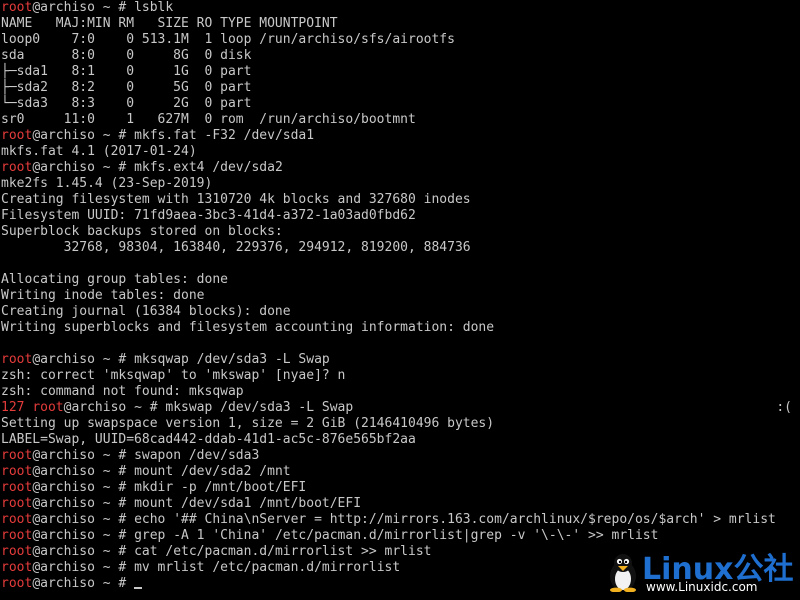 The width and height of the screenshot is (800, 600). What do you see at coordinates (126, 103) in the screenshot?
I see `output-text: └─sda3 8:3 0 2G 0 part` at bounding box center [126, 103].